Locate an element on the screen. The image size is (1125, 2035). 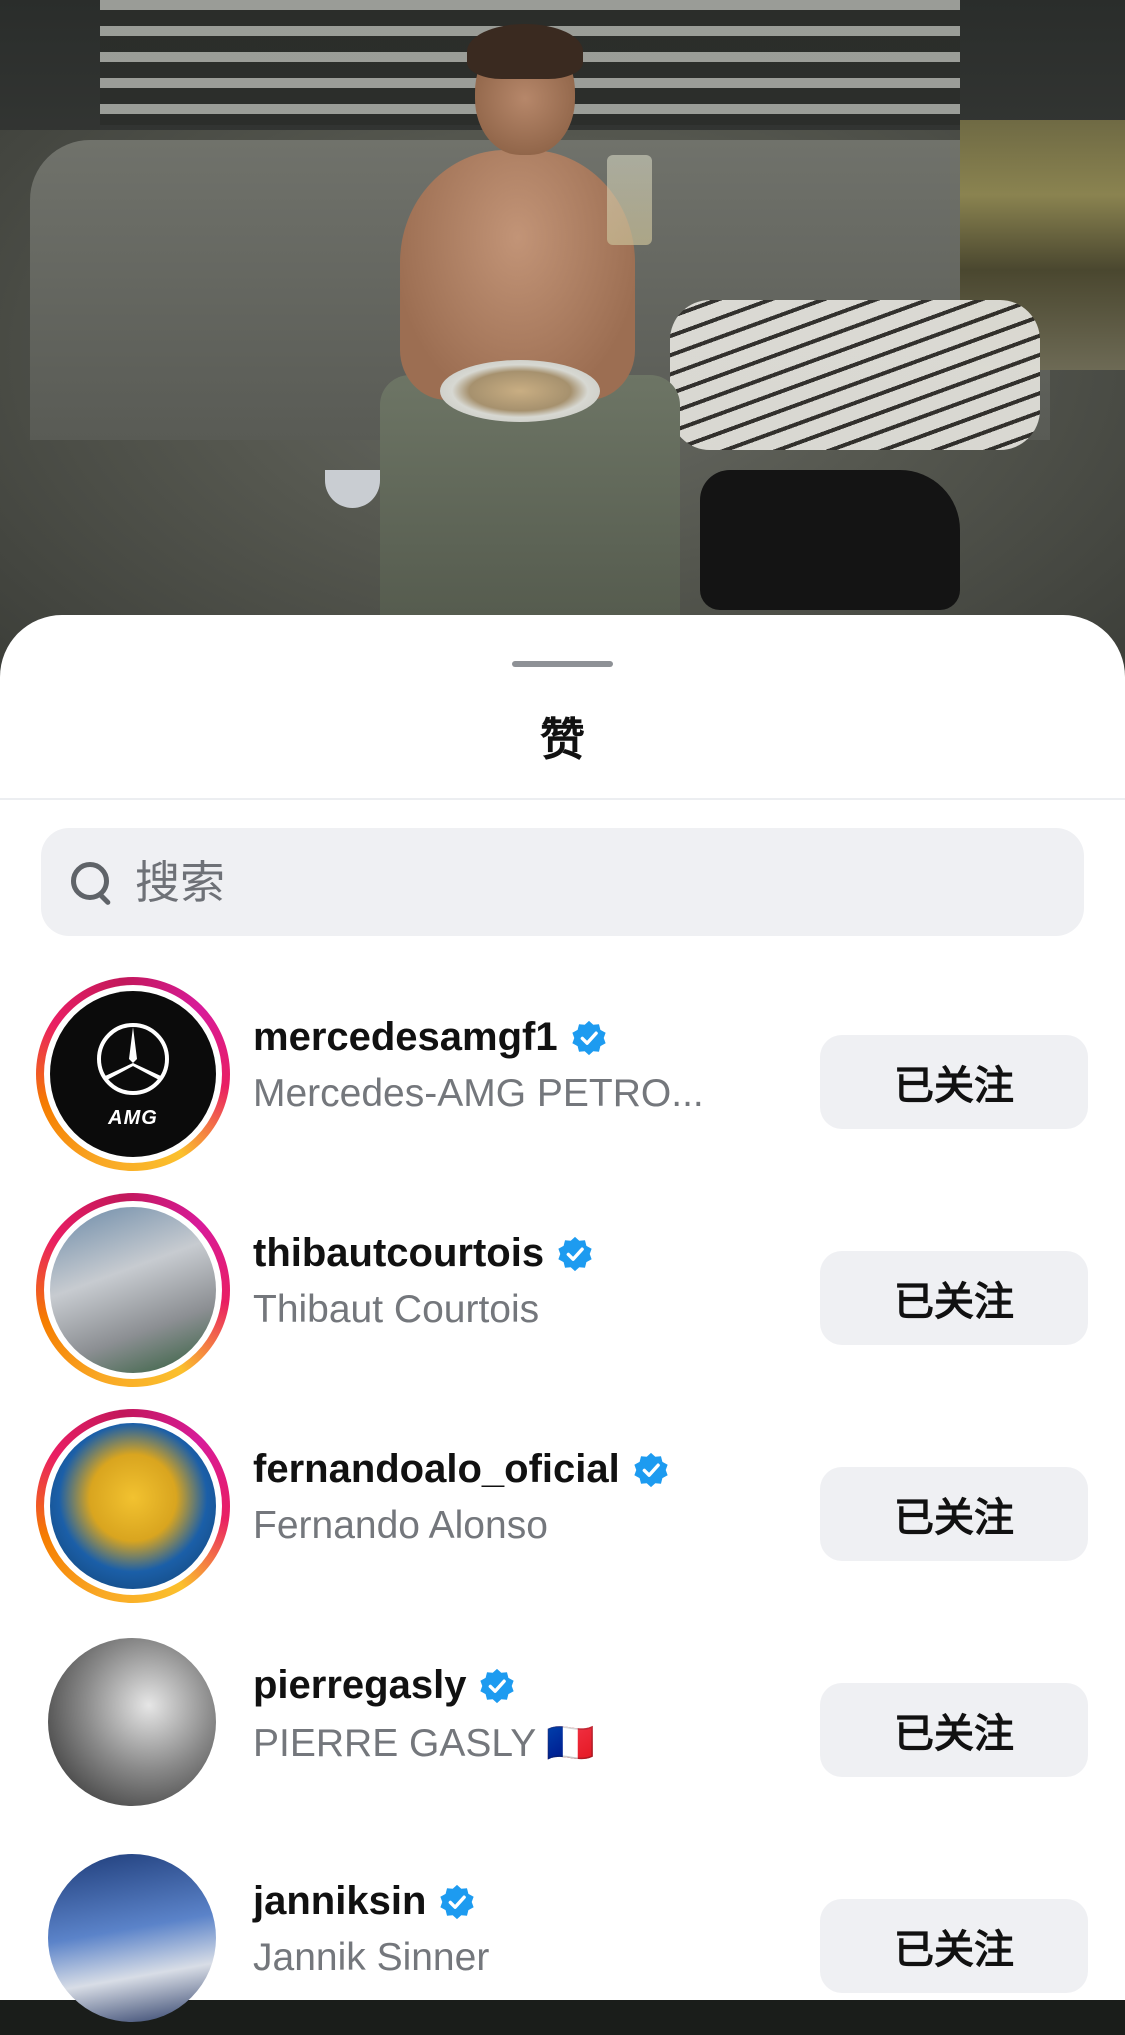
avatar: AMG is located at coordinates (133, 1074).